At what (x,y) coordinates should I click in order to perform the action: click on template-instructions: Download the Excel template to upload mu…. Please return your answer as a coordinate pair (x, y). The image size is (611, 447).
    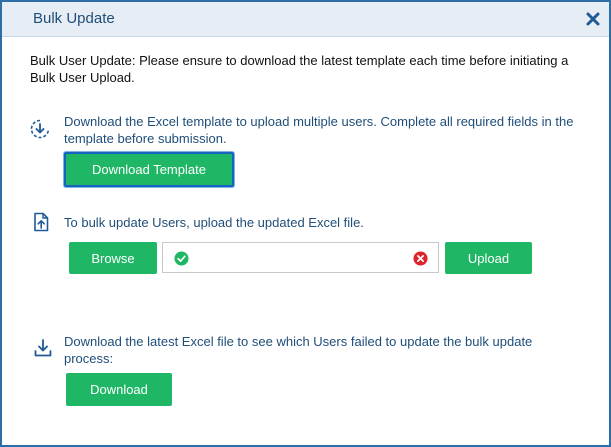
    Looking at the image, I should click on (319, 130).